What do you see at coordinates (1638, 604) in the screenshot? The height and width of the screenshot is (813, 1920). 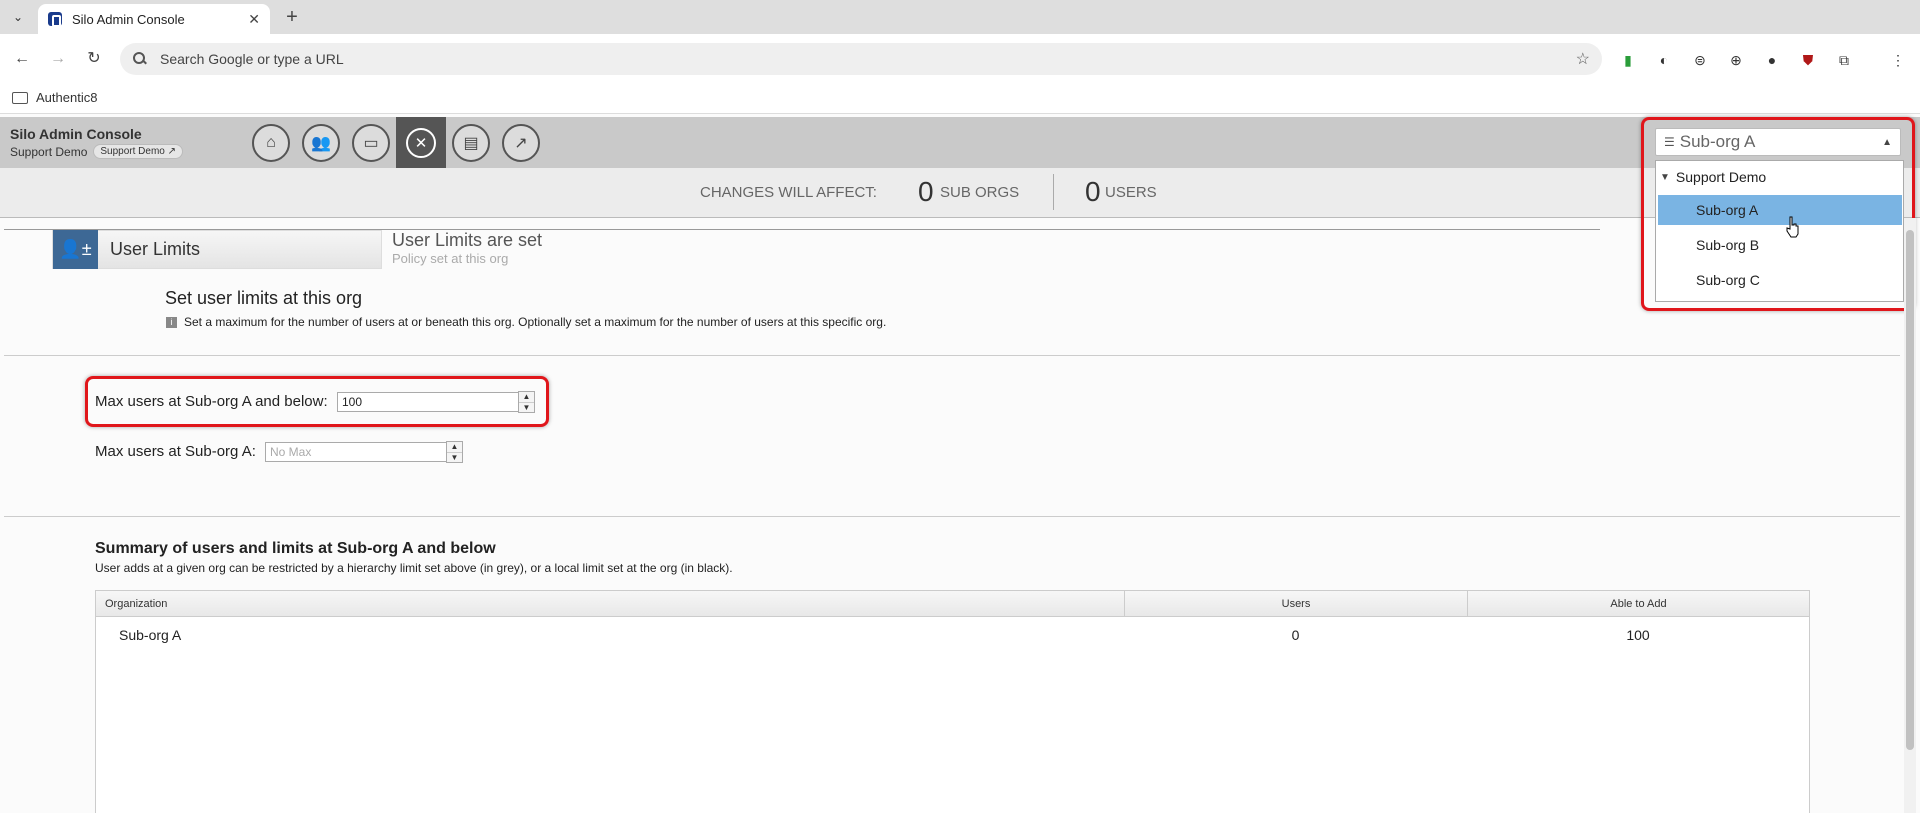 I see `column-header-able-to-add: Able to Add` at bounding box center [1638, 604].